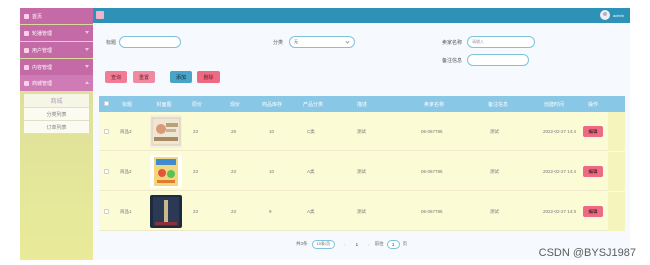 The image size is (650, 265). Describe the element at coordinates (56, 33) in the screenshot. I see `sidebar-item-carousel: 轮播管理` at that location.